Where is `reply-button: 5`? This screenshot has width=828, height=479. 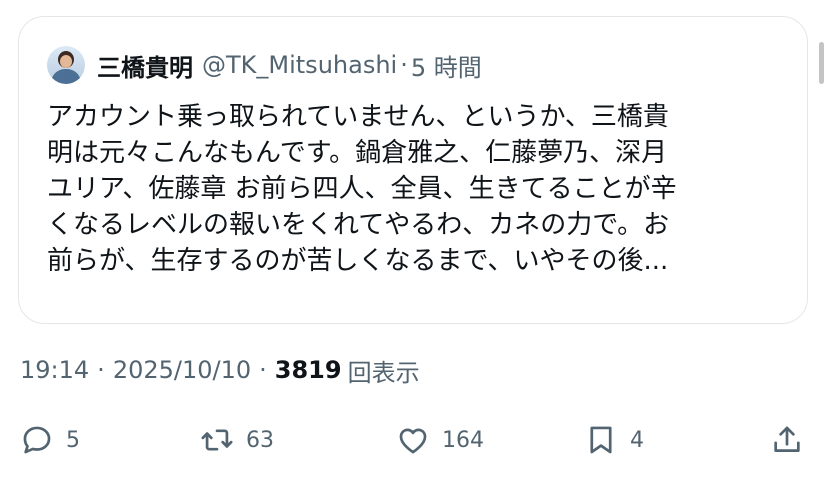
reply-button: 5 is located at coordinates (50, 440).